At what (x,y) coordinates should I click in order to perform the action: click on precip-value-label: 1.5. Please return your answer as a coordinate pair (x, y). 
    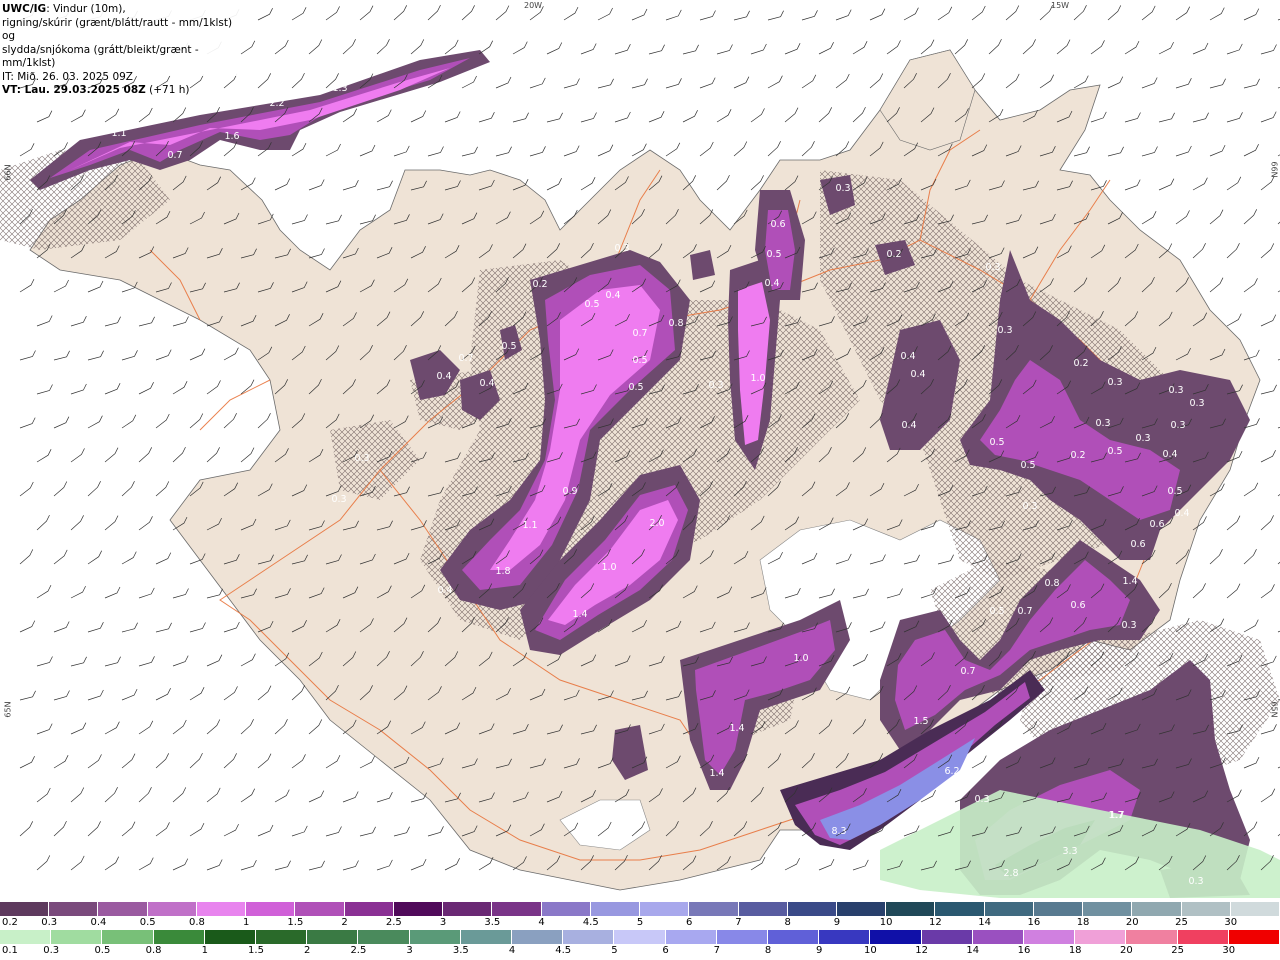
    Looking at the image, I should click on (920, 721).